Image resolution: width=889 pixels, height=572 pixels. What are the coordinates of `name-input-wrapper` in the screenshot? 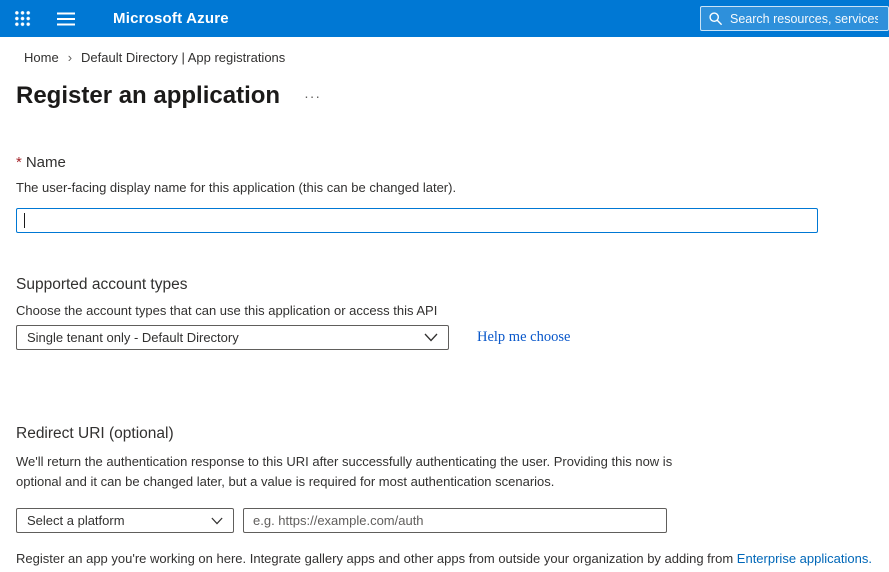 It's located at (417, 220).